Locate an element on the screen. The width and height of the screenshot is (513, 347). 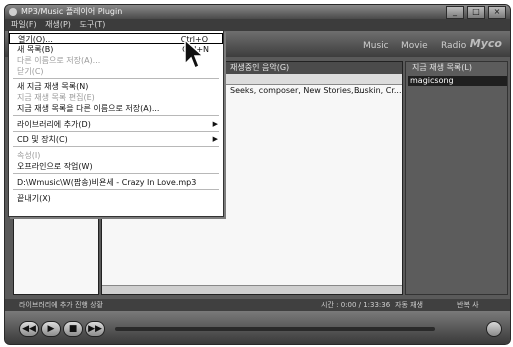
now-playing-header-label: 재생중인 음악(G) is located at coordinates (260, 67).